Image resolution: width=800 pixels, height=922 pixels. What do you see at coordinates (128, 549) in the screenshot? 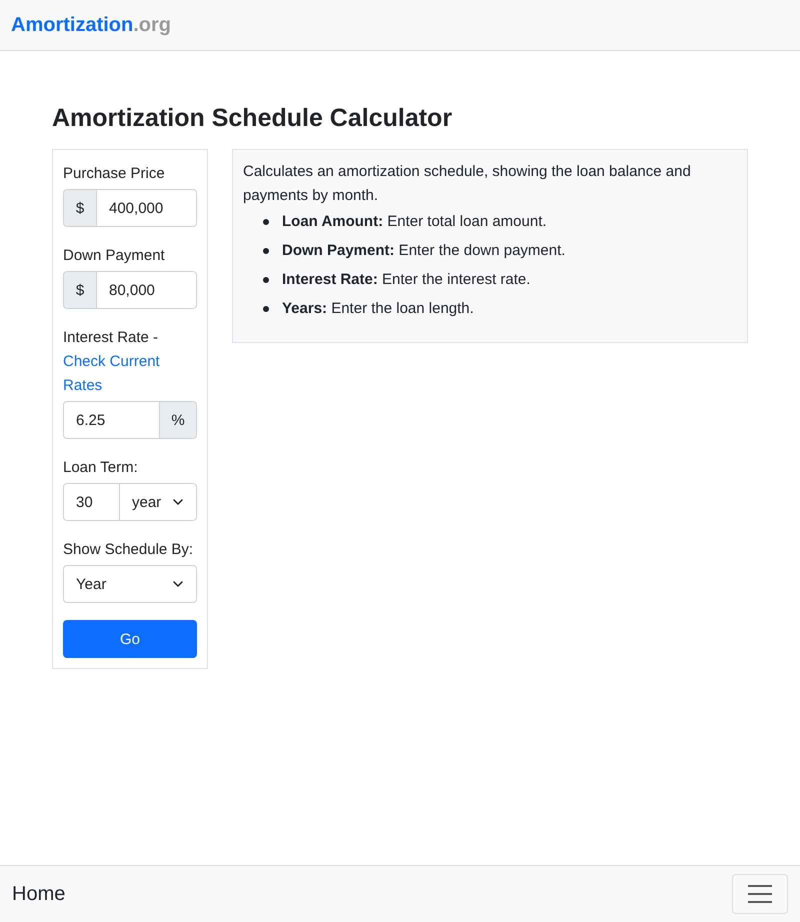
I see `field-label: Show Schedule By:` at bounding box center [128, 549].